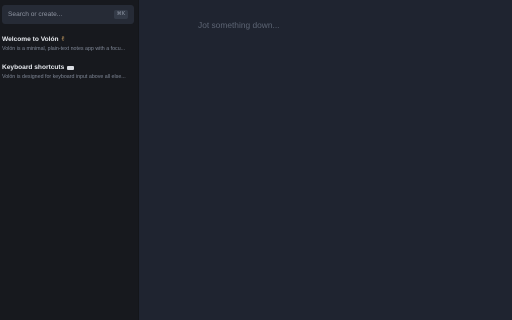 This screenshot has height=320, width=512. Describe the element at coordinates (33, 67) in the screenshot. I see `note-title: Keyboard shortcuts` at that location.